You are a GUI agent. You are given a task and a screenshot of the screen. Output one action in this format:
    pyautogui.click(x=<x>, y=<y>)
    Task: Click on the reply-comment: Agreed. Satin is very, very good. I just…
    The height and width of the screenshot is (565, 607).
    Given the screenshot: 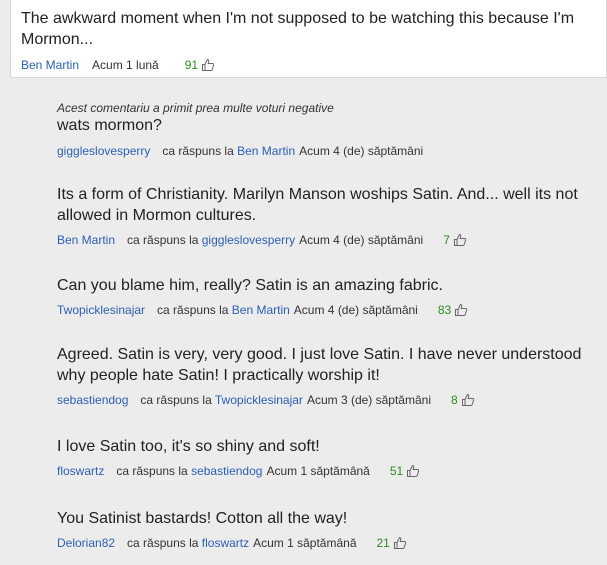 What is the action you would take?
    pyautogui.click(x=327, y=375)
    